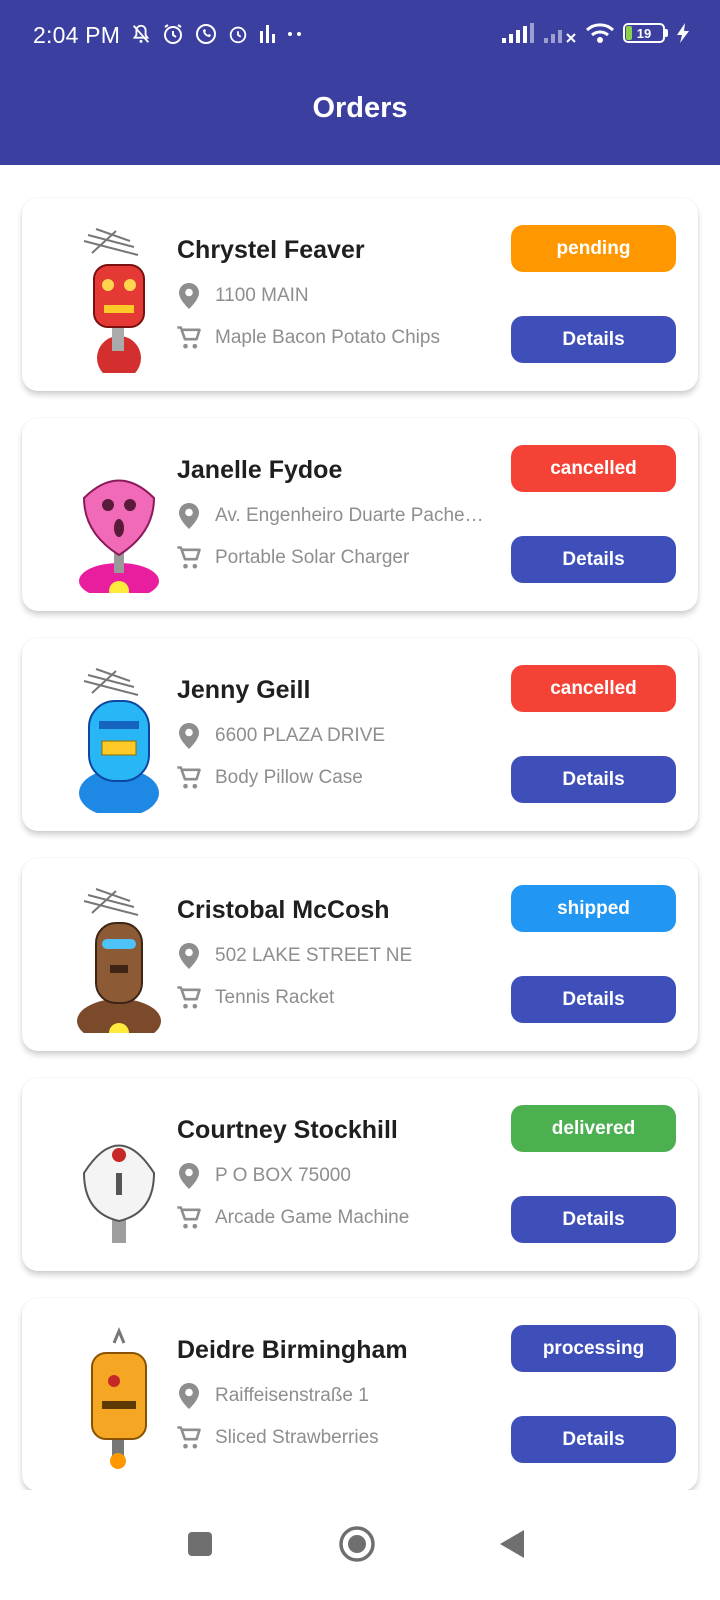 This screenshot has width=720, height=1600. What do you see at coordinates (683, 33) in the screenshot?
I see `charging-bolt-icon` at bounding box center [683, 33].